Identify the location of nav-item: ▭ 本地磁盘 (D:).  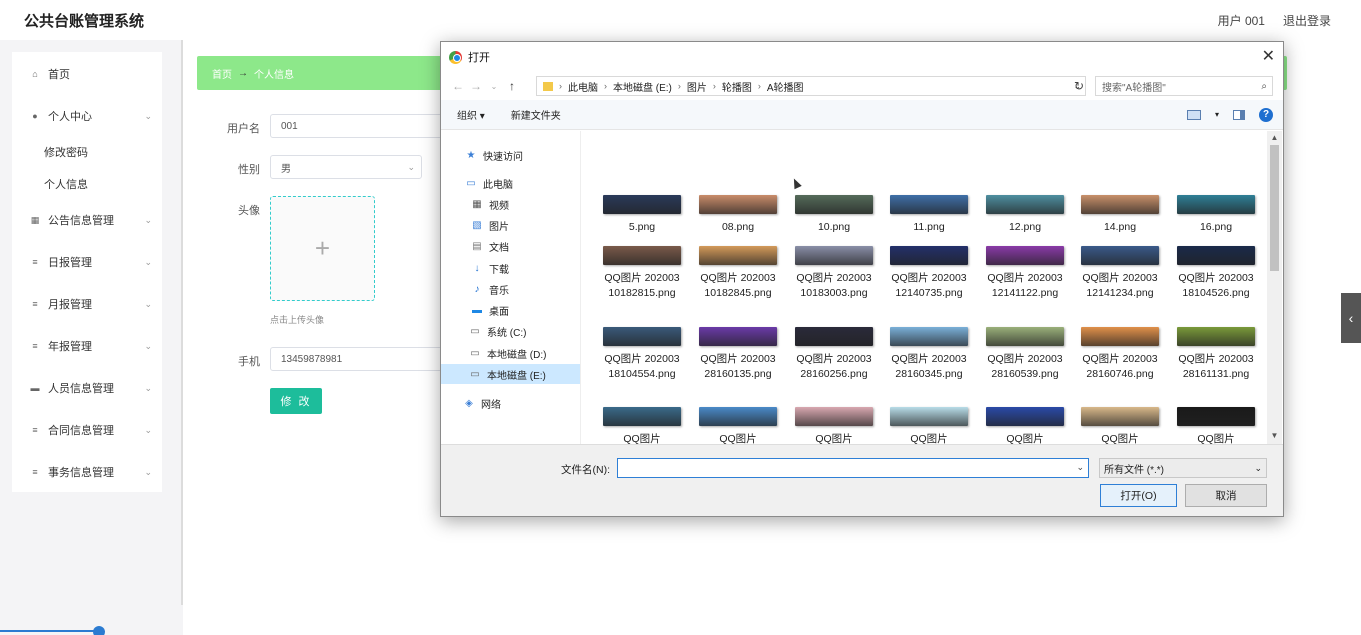
(507, 353).